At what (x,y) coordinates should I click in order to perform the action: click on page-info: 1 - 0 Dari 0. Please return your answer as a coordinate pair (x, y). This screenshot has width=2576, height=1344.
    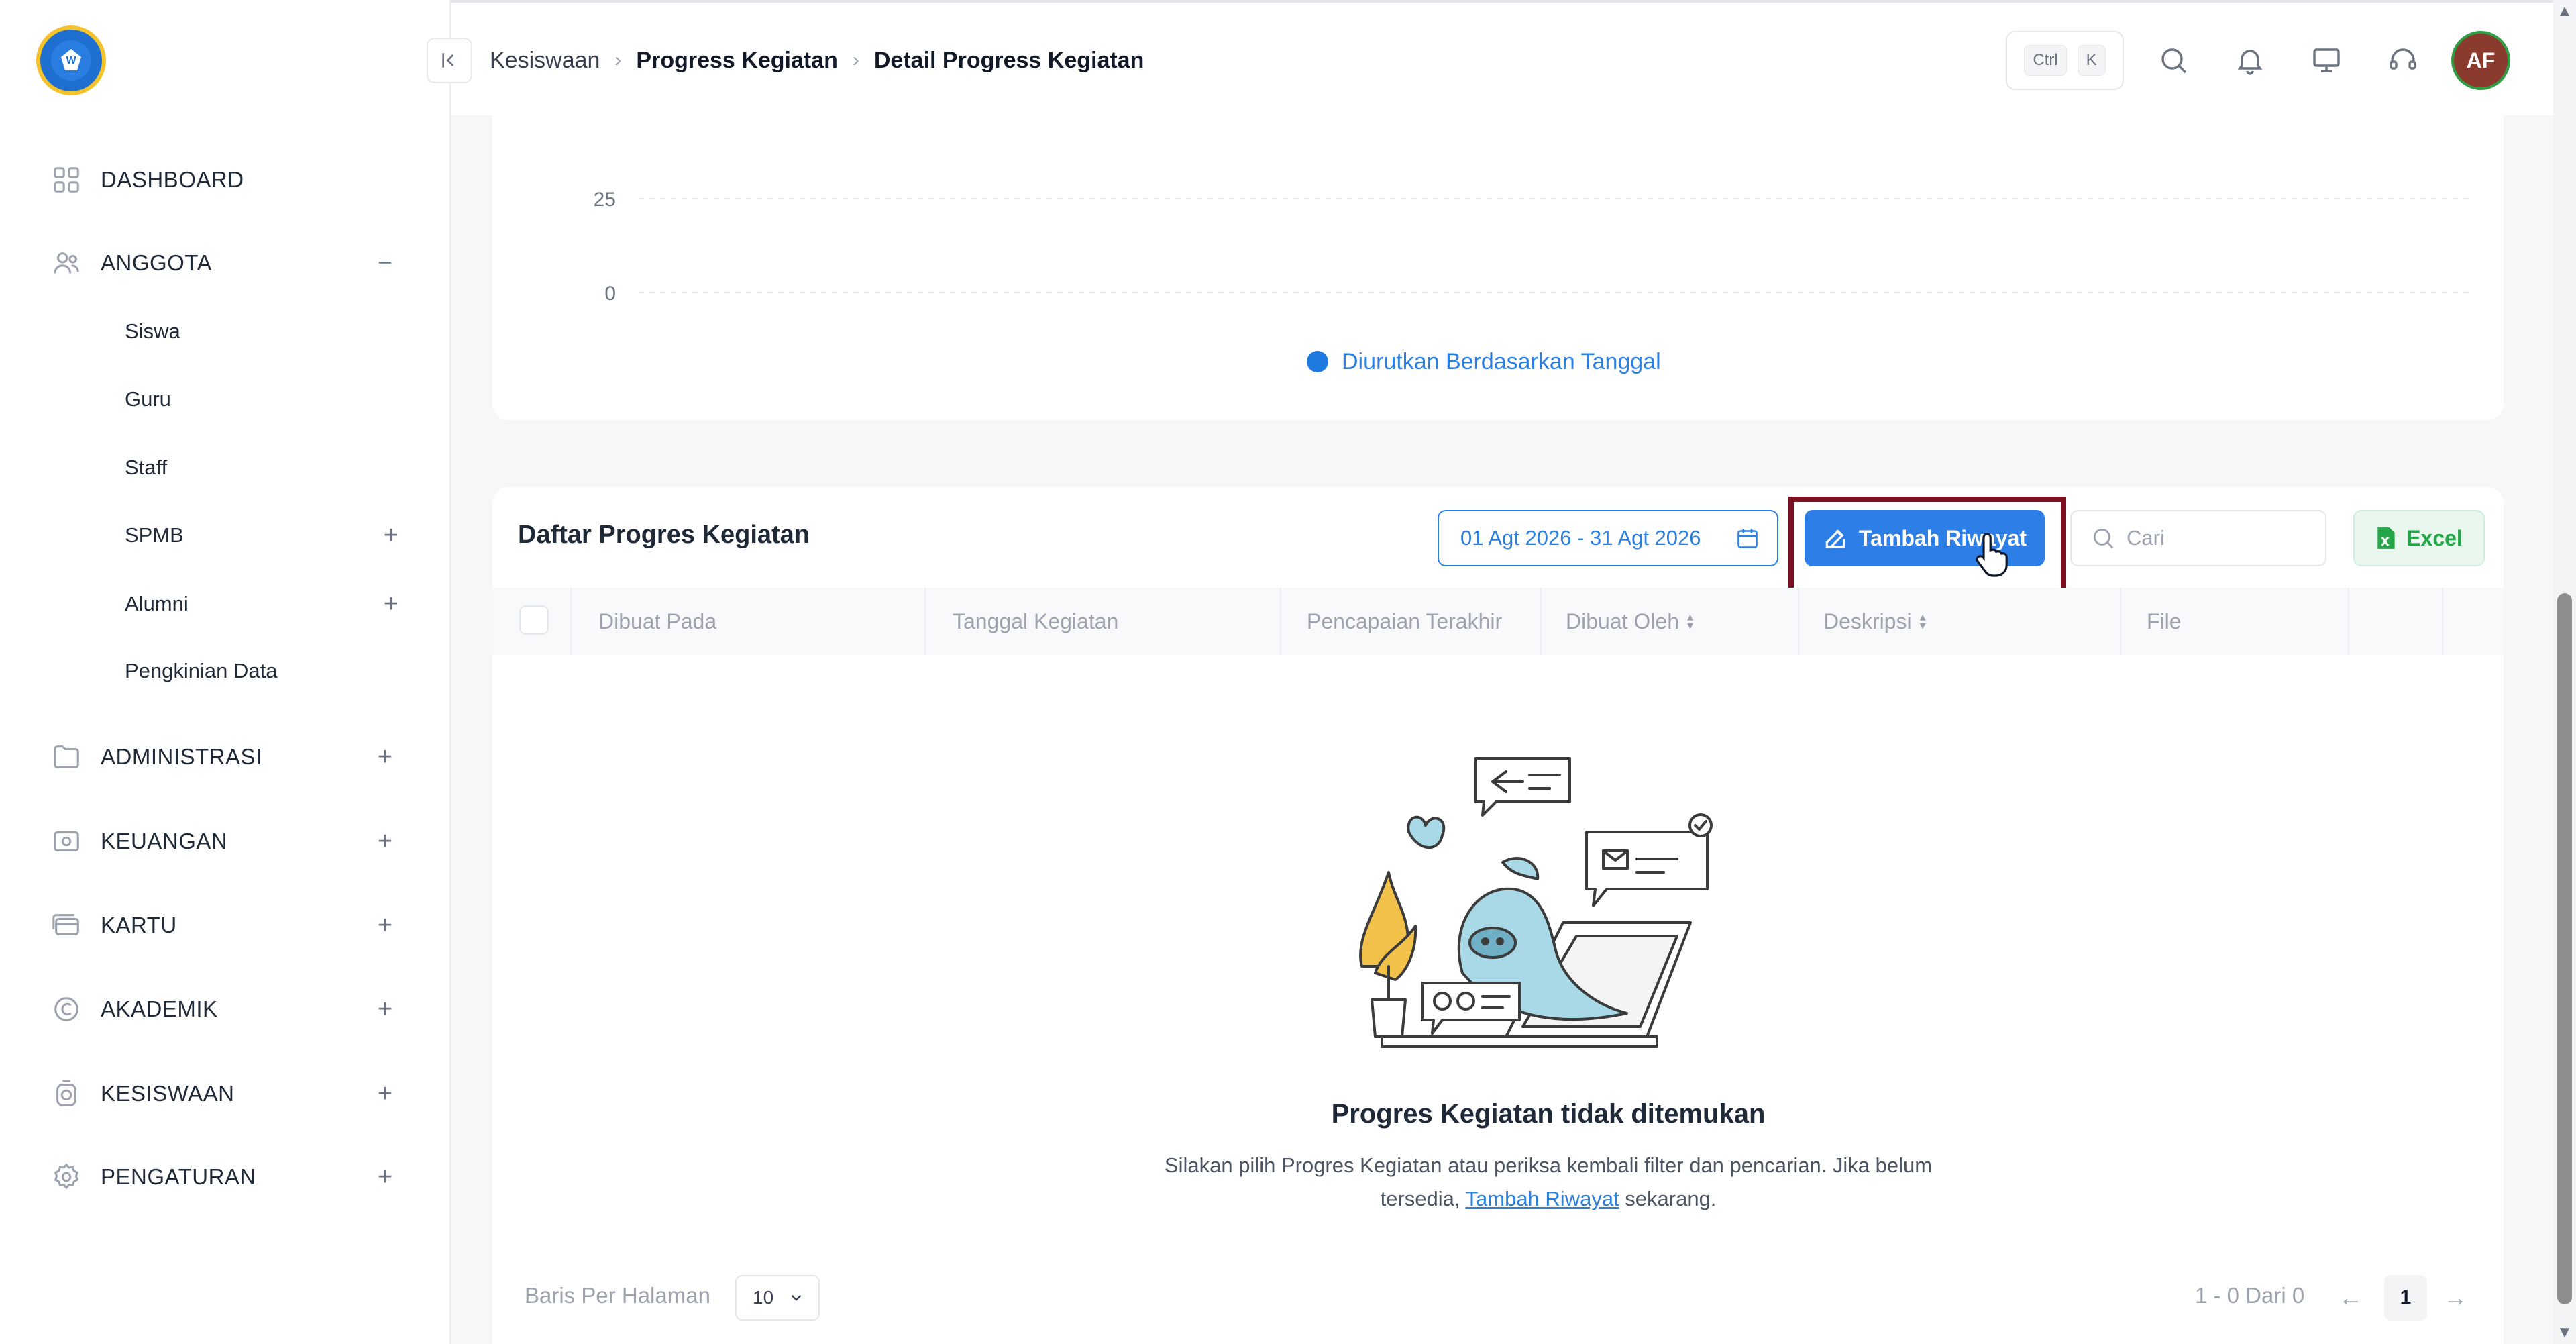
    Looking at the image, I should click on (2250, 1295).